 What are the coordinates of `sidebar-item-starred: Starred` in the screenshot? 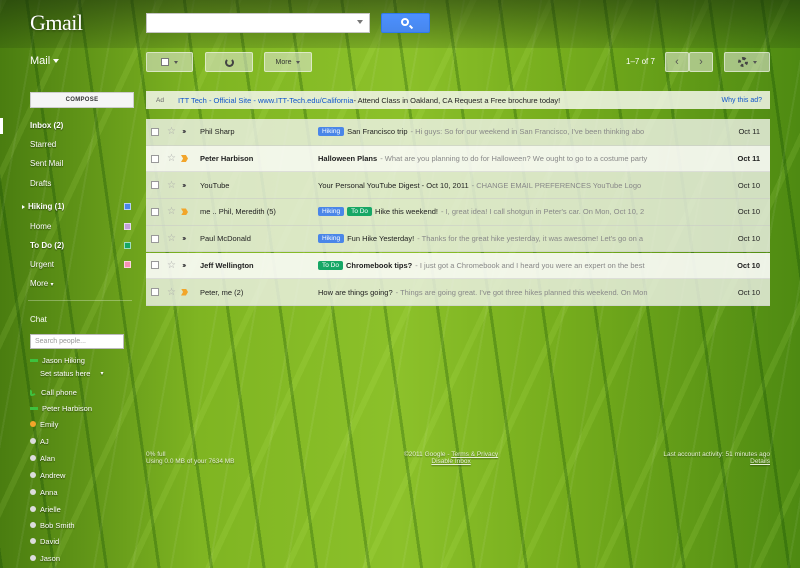 It's located at (80, 148).